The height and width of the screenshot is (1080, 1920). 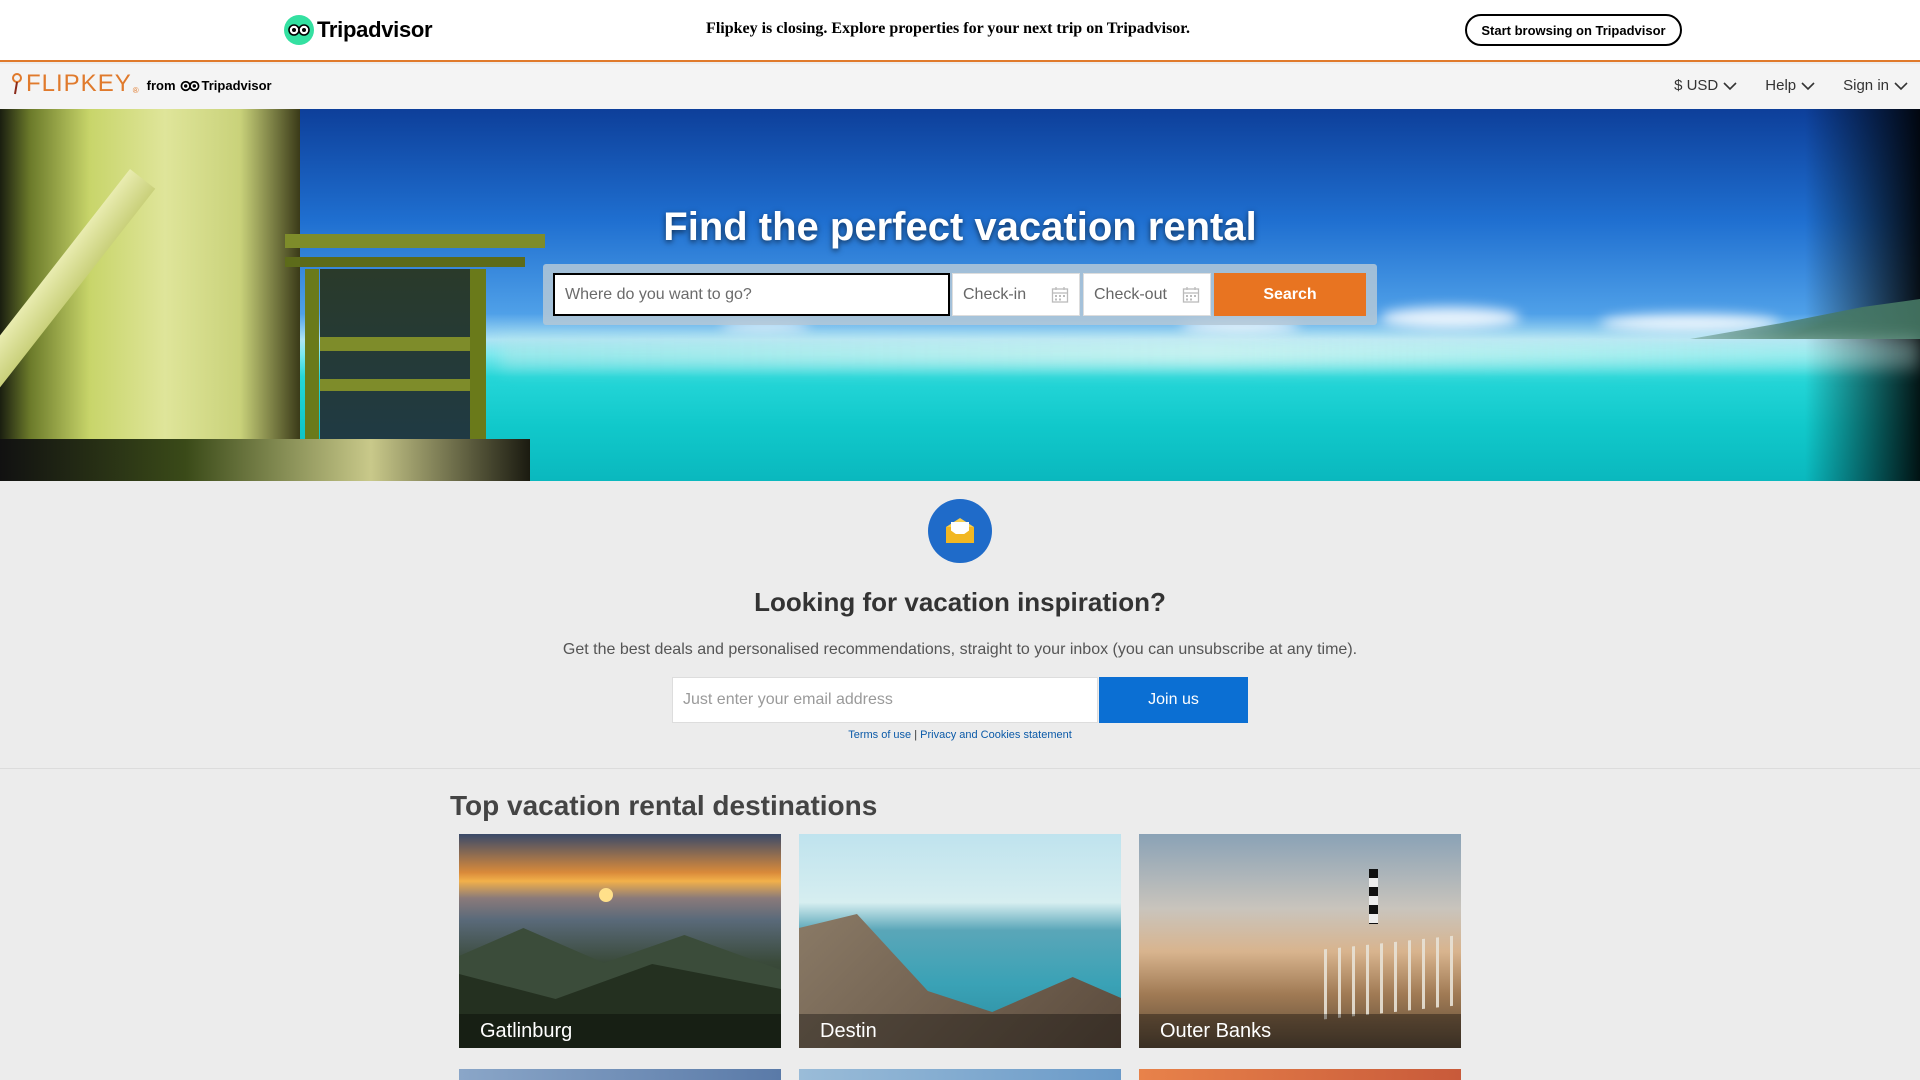 I want to click on destinations-title: Top vacation rental destinations, so click(x=664, y=805).